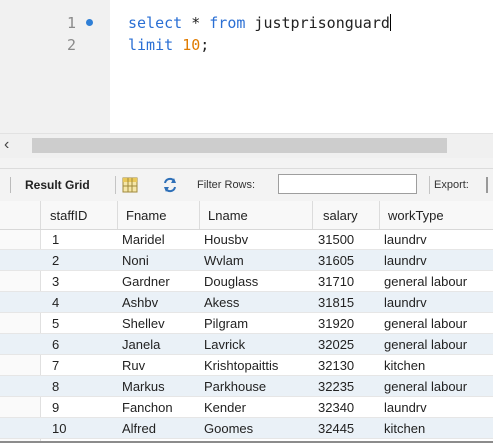 Image resolution: width=493 pixels, height=443 pixels. I want to click on salary-cell: 31920, so click(336, 323).